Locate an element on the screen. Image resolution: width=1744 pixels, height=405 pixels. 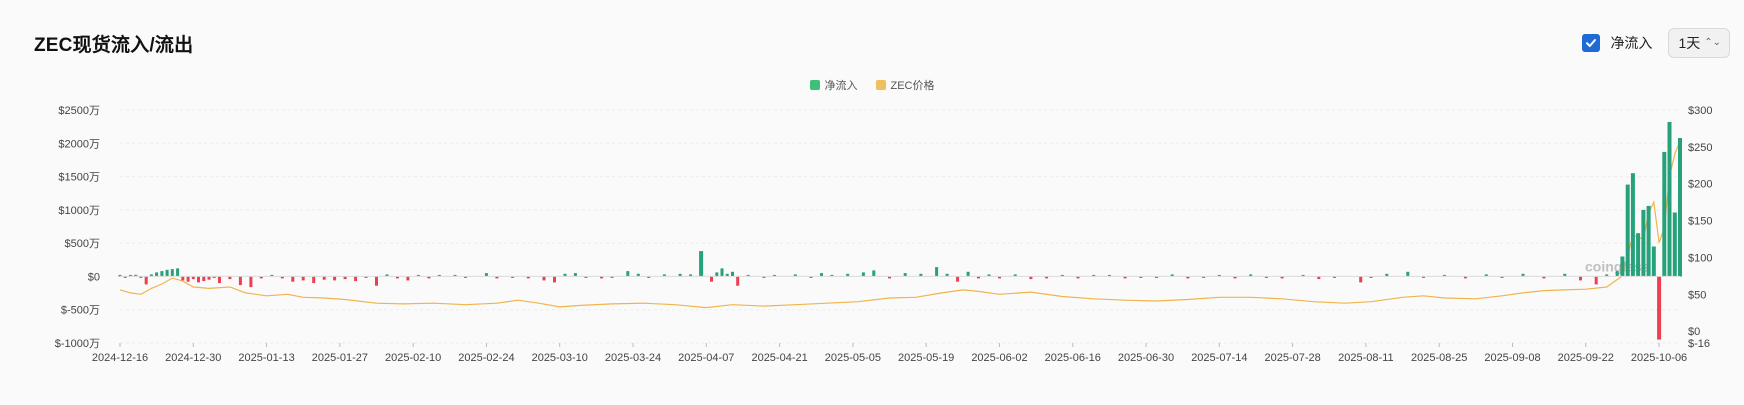
x-tick-label: 2024-12-30 is located at coordinates (193, 358).